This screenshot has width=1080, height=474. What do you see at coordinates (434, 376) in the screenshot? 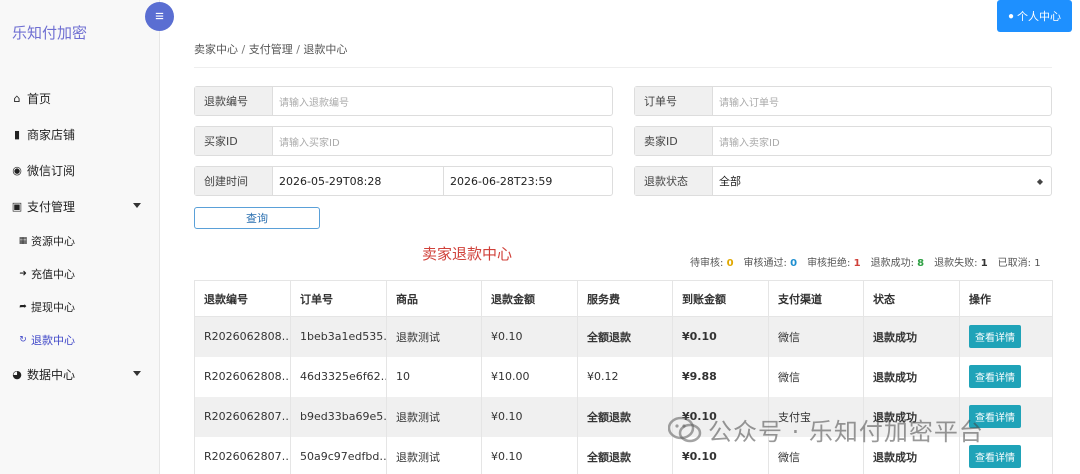
I see `product-cell: 10` at bounding box center [434, 376].